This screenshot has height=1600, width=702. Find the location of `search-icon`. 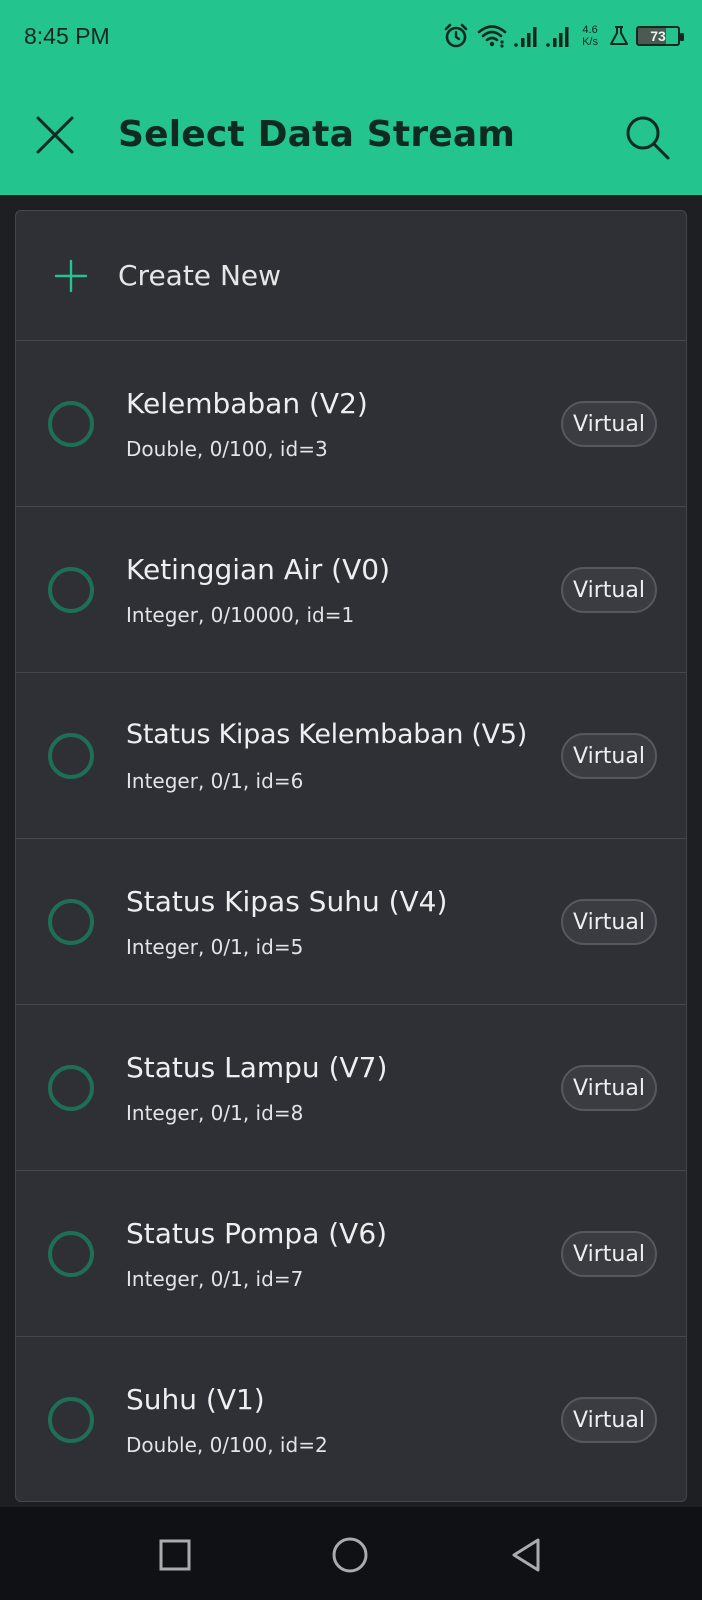

search-icon is located at coordinates (648, 138).